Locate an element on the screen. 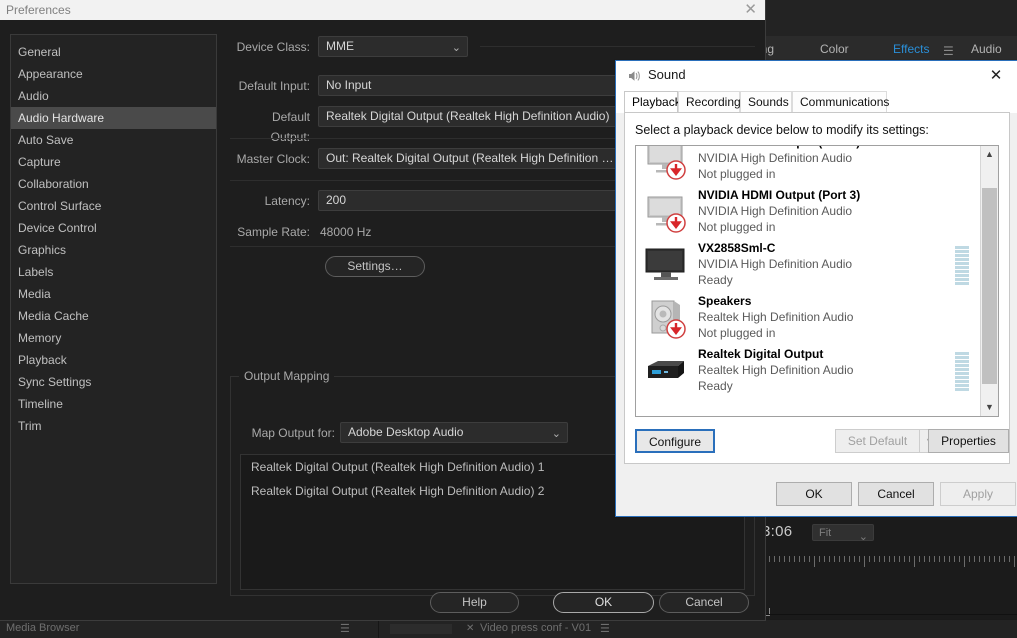 The image size is (1017, 638). monitor-dark-icon is located at coordinates (666, 264).